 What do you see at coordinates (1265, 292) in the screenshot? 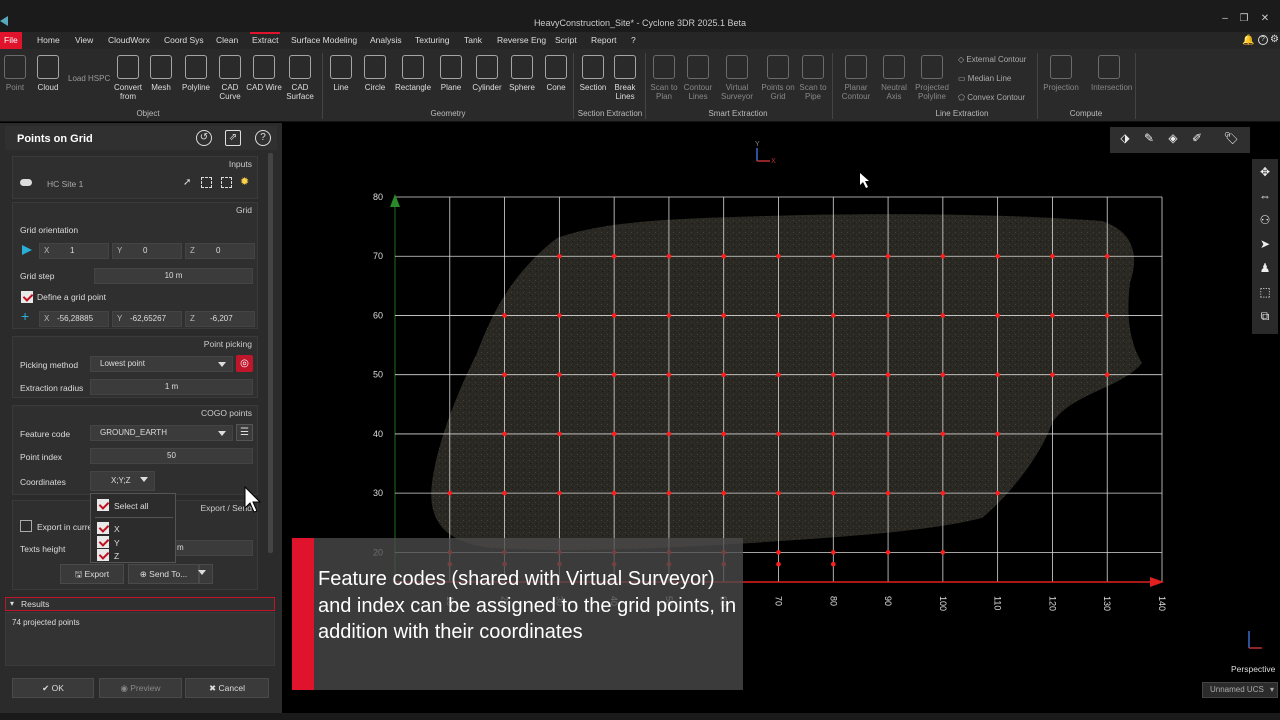
I see `box-icon: ⬚` at bounding box center [1265, 292].